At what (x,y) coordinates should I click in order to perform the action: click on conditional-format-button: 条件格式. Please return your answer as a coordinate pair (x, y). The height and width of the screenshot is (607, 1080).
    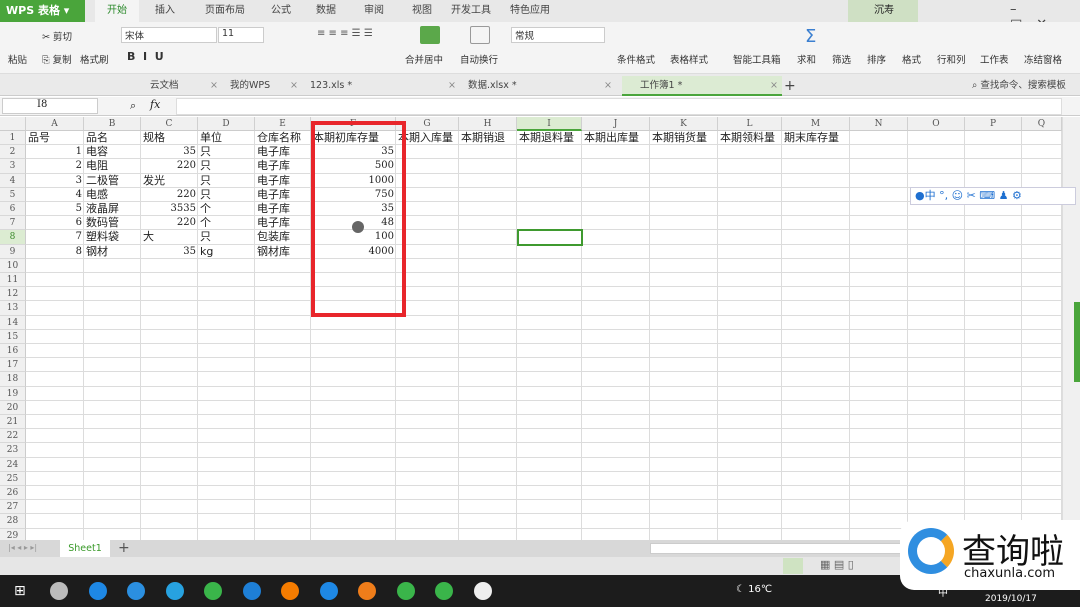
    Looking at the image, I should click on (636, 59).